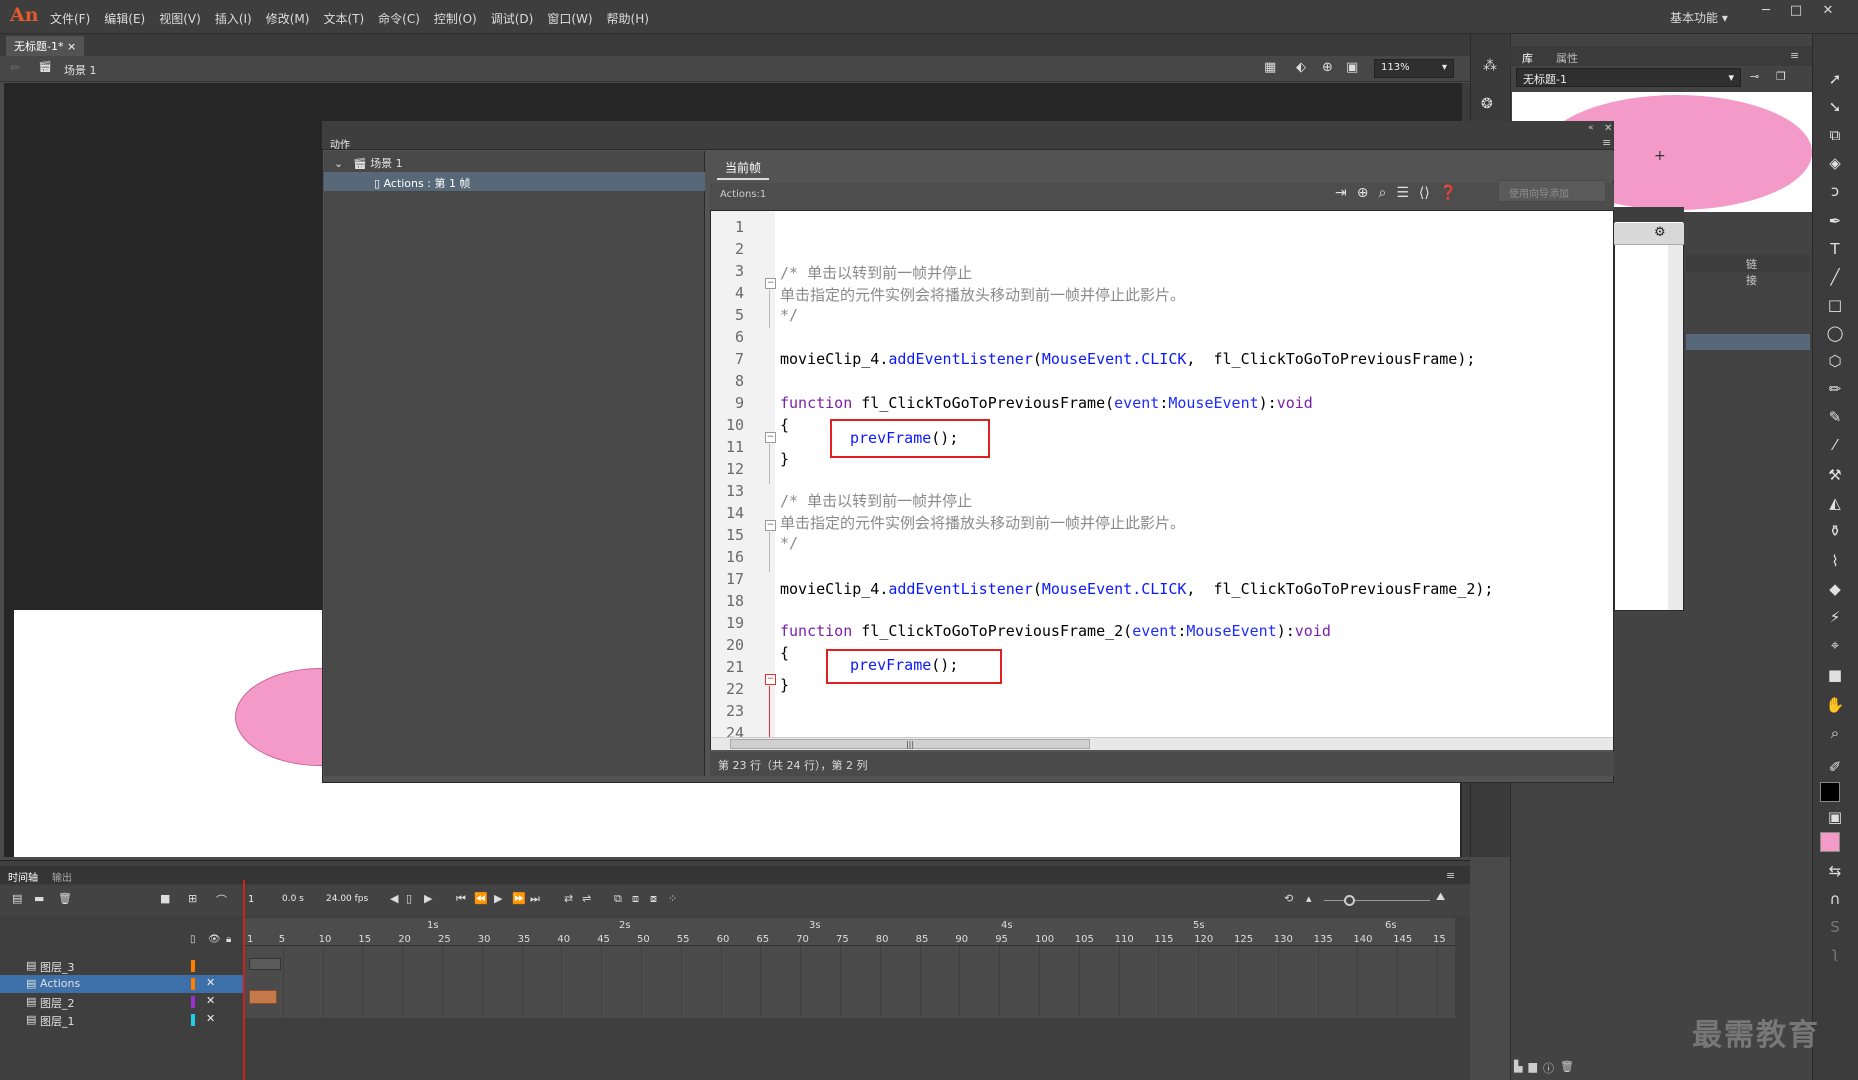 The width and height of the screenshot is (1858, 1080). Describe the element at coordinates (1766, 12) in the screenshot. I see `minimize-button: ─` at that location.